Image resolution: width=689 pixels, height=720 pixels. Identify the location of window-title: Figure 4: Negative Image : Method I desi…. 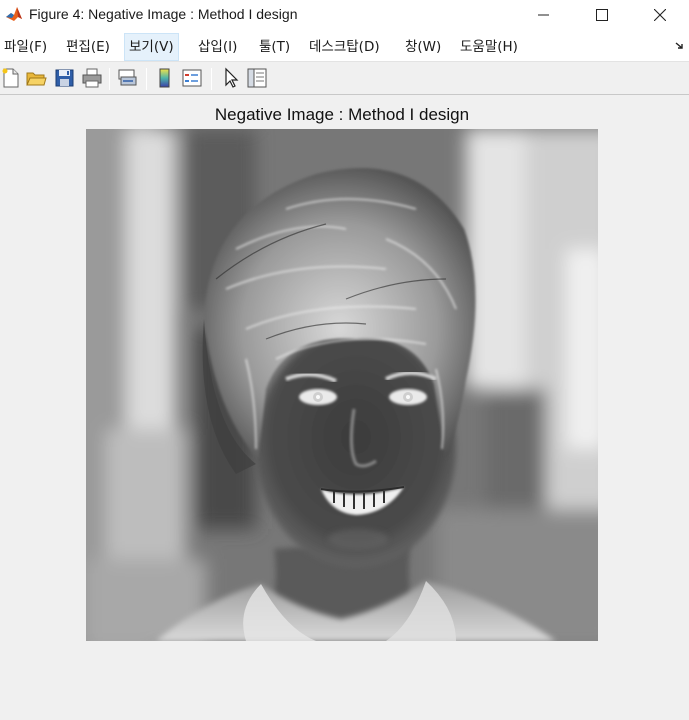
(163, 14).